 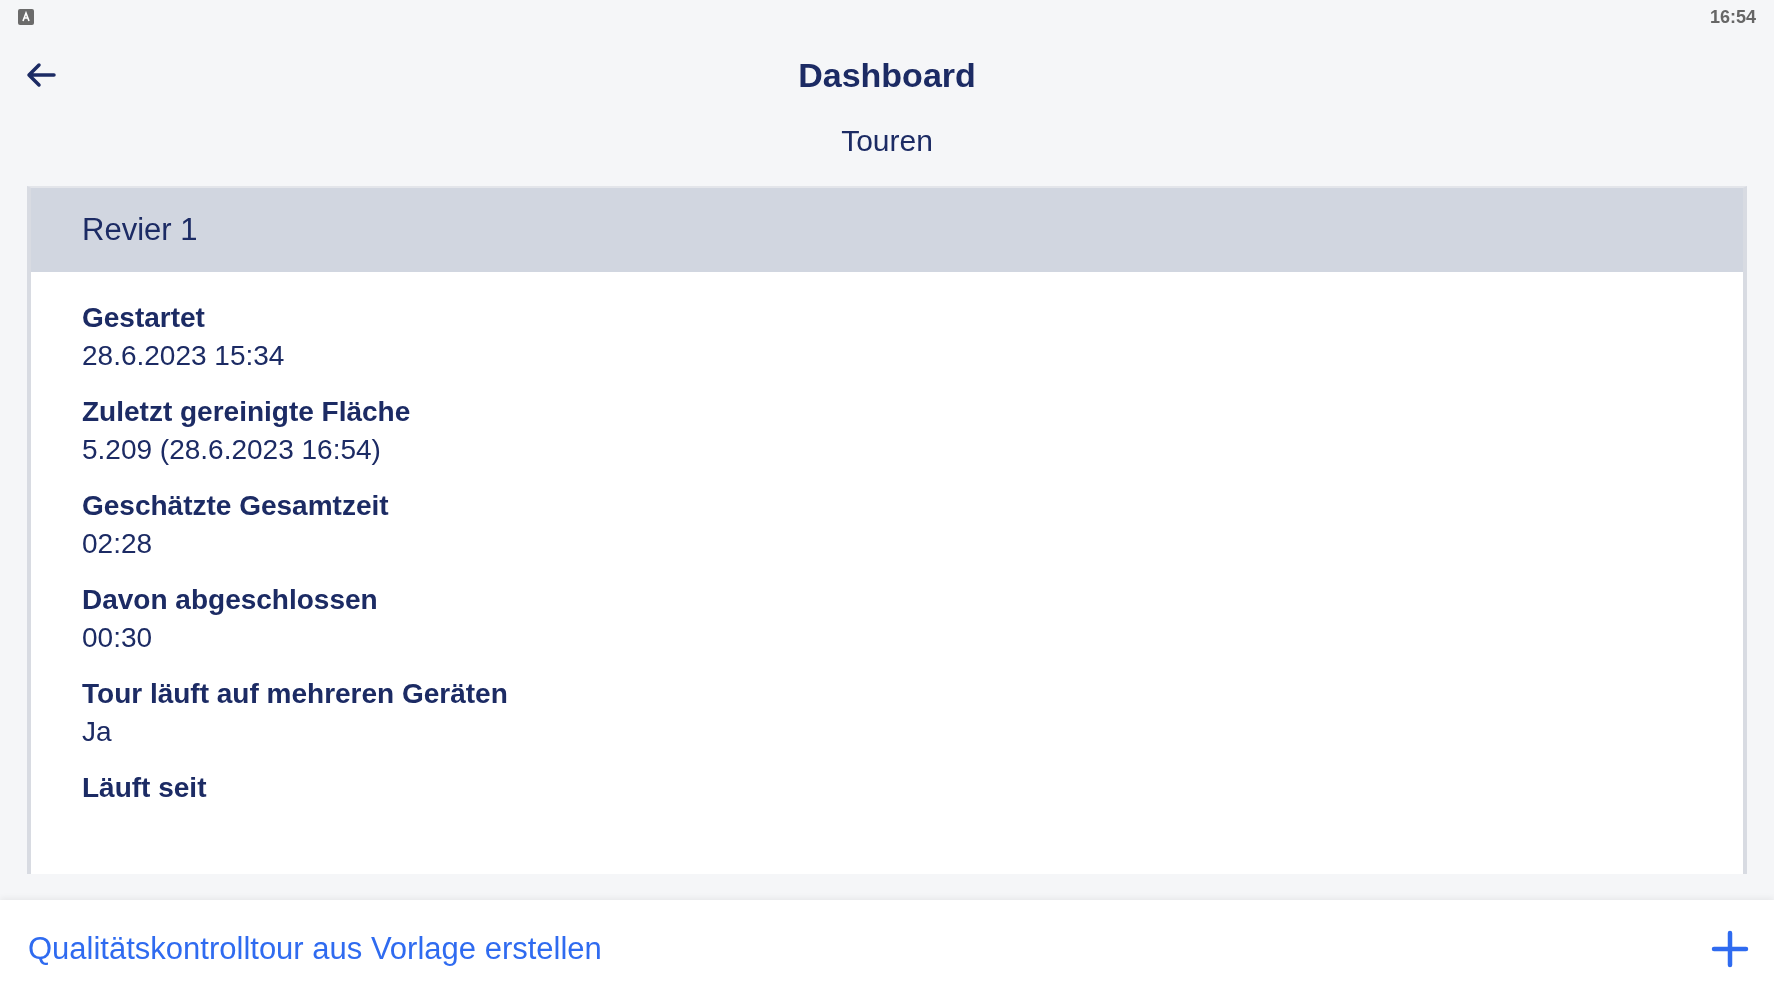 I want to click on field-label: Läuft seit, so click(x=145, y=788).